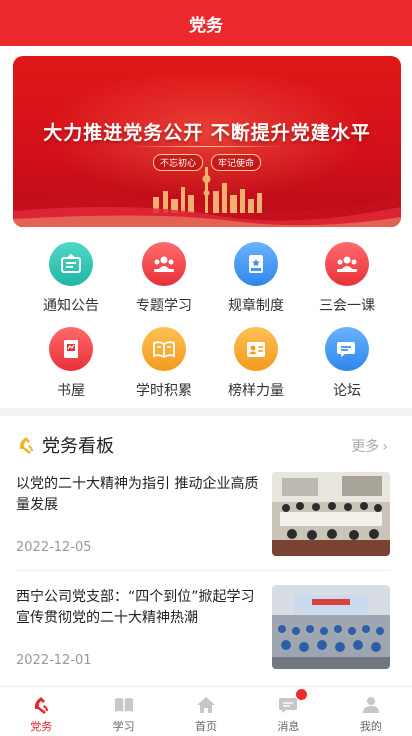 The height and width of the screenshot is (736, 412). What do you see at coordinates (288, 726) in the screenshot?
I see `tab-label: 消息` at bounding box center [288, 726].